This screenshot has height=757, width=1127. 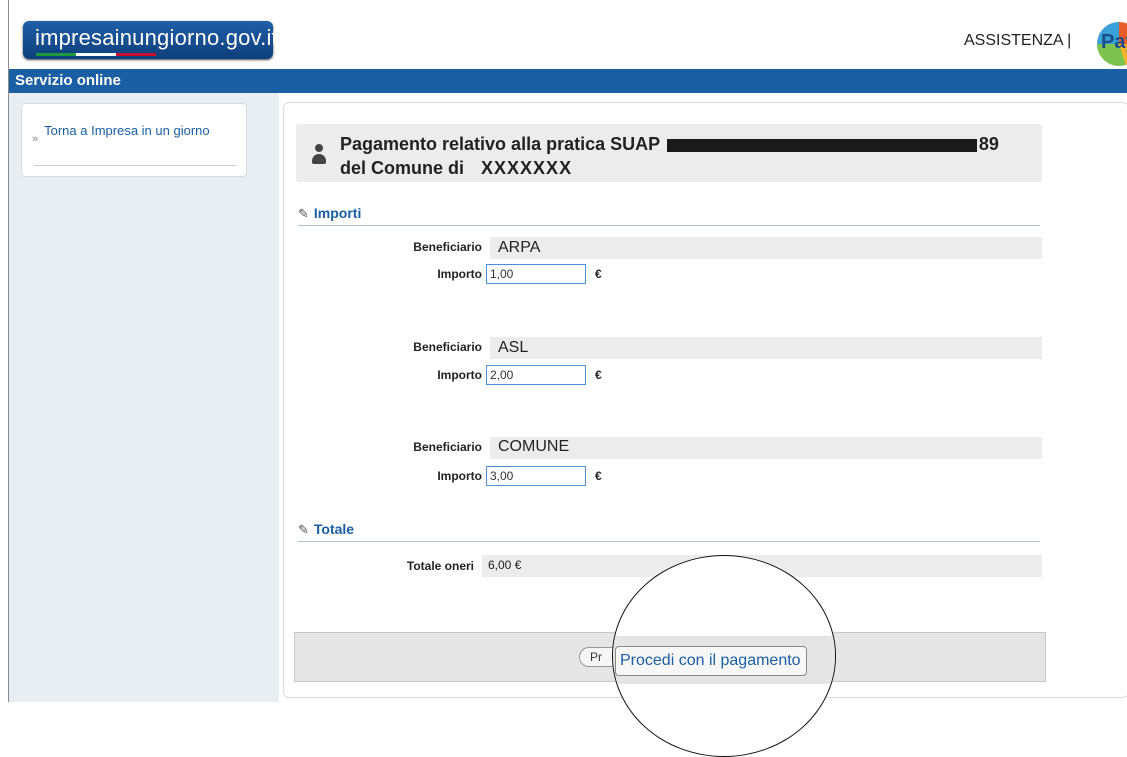 What do you see at coordinates (402, 168) in the screenshot?
I see `subtitle-prefix: del Comune di` at bounding box center [402, 168].